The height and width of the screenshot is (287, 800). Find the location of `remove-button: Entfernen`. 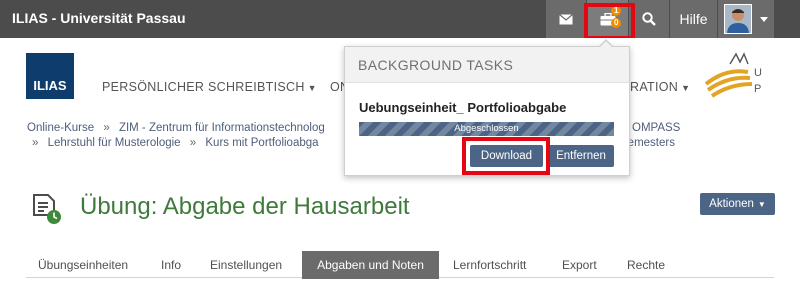

remove-button: Entfernen is located at coordinates (581, 156).